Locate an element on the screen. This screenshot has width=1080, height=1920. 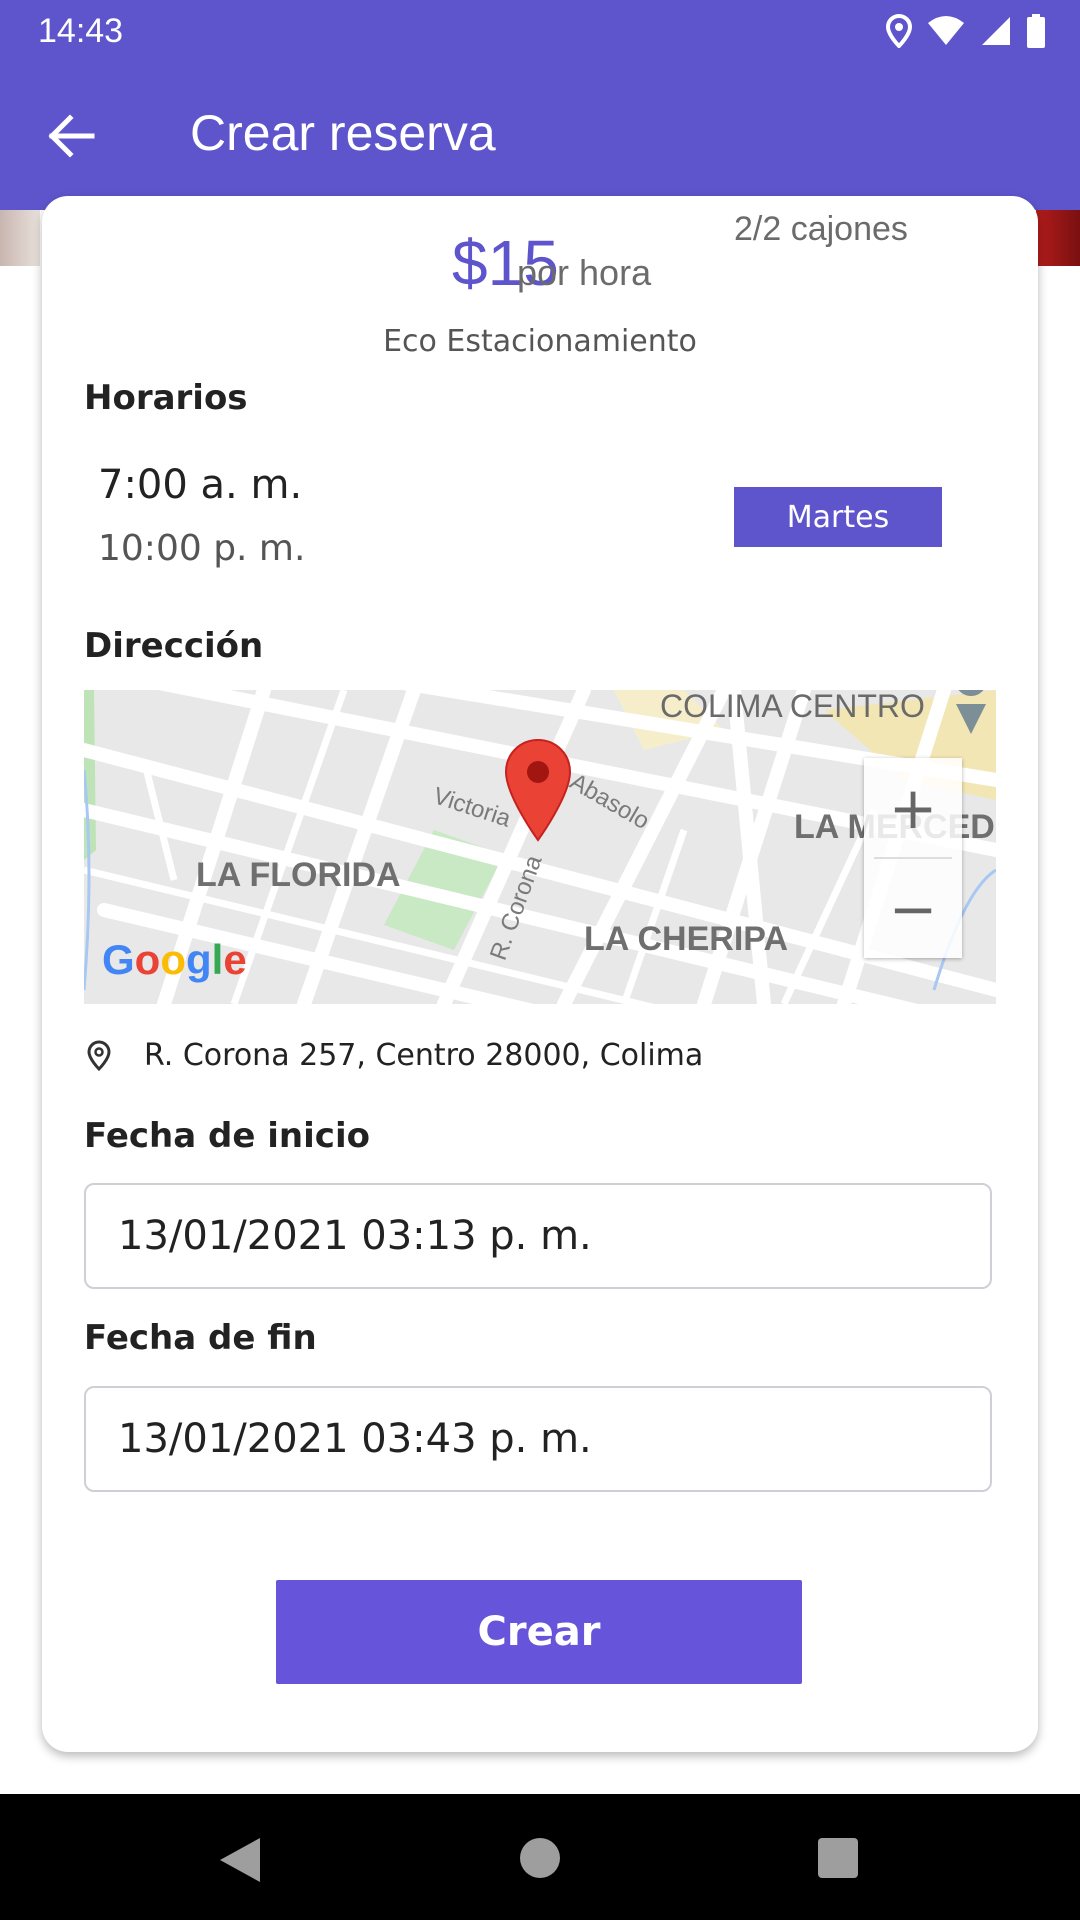
nav-back-icon is located at coordinates (240, 1860).